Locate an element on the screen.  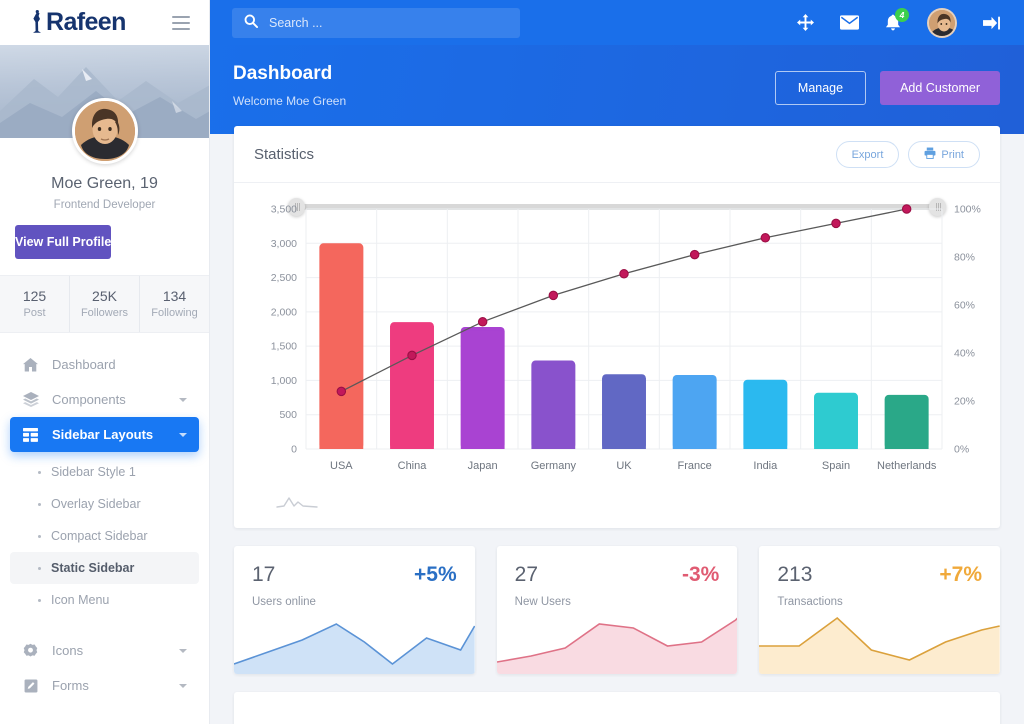
sidebar-item-components: Components is located at coordinates (104, 399).